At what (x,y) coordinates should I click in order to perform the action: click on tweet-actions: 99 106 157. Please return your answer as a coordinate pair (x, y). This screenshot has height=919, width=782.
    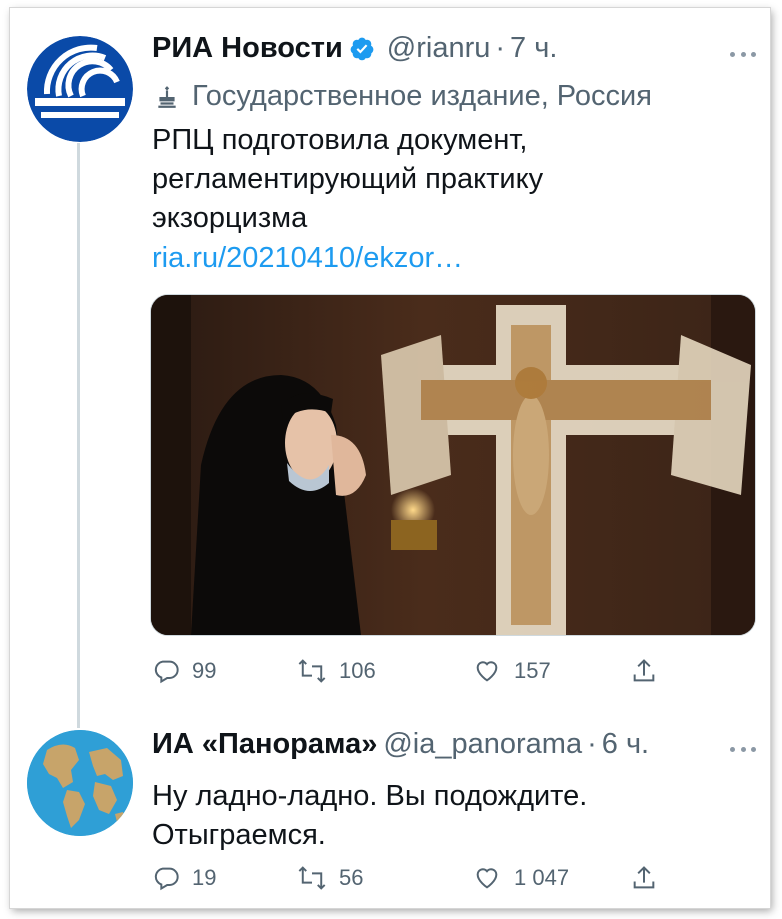
    Looking at the image, I should click on (412, 671).